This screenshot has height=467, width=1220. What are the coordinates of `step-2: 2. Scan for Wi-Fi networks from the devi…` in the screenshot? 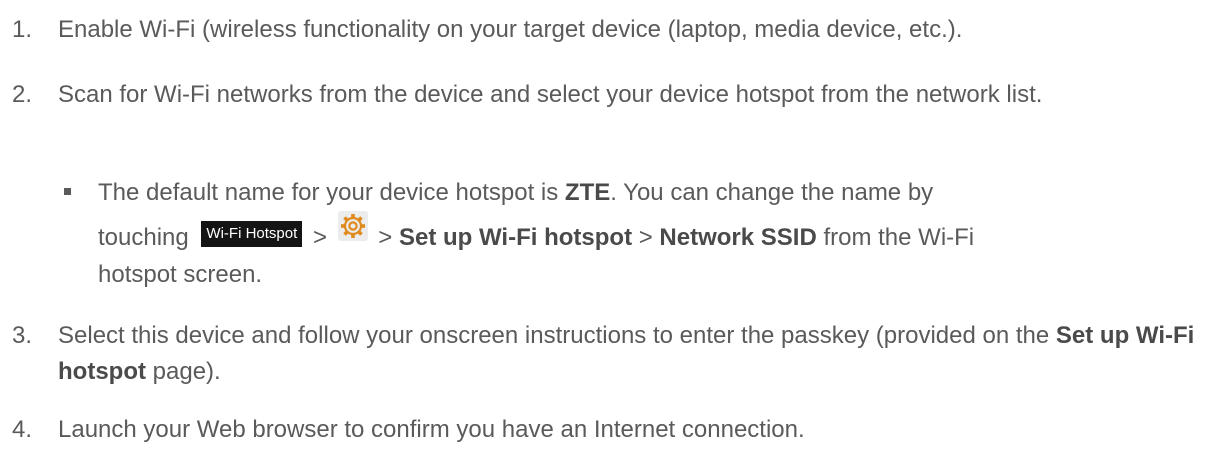 It's located at (600, 95).